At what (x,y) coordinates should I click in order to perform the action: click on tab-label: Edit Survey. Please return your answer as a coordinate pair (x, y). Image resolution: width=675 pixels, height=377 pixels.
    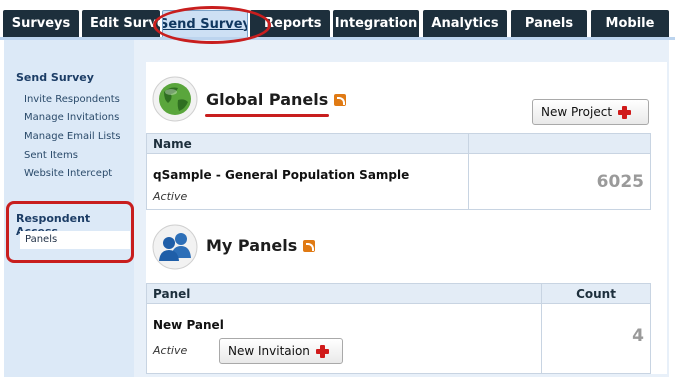
    Looking at the image, I should click on (125, 23).